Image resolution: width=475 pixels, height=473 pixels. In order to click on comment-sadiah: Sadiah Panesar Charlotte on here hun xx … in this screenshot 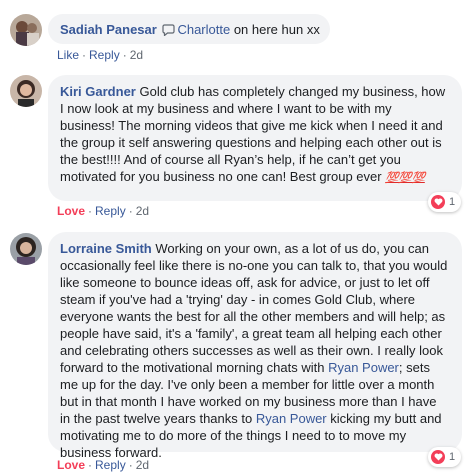, I will do `click(237, 33)`.